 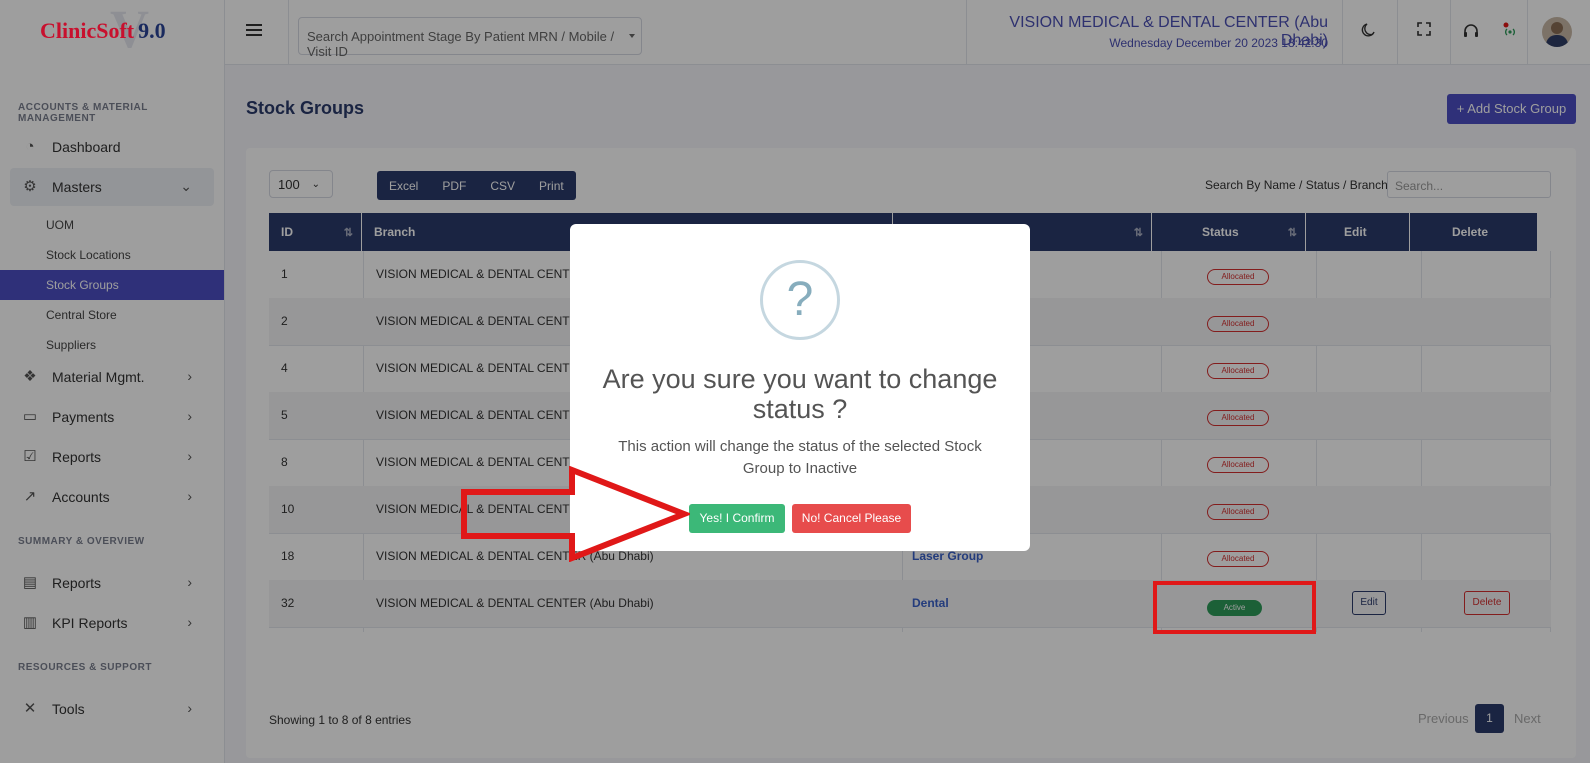 What do you see at coordinates (152, 30) in the screenshot?
I see `logo-version: 9.0` at bounding box center [152, 30].